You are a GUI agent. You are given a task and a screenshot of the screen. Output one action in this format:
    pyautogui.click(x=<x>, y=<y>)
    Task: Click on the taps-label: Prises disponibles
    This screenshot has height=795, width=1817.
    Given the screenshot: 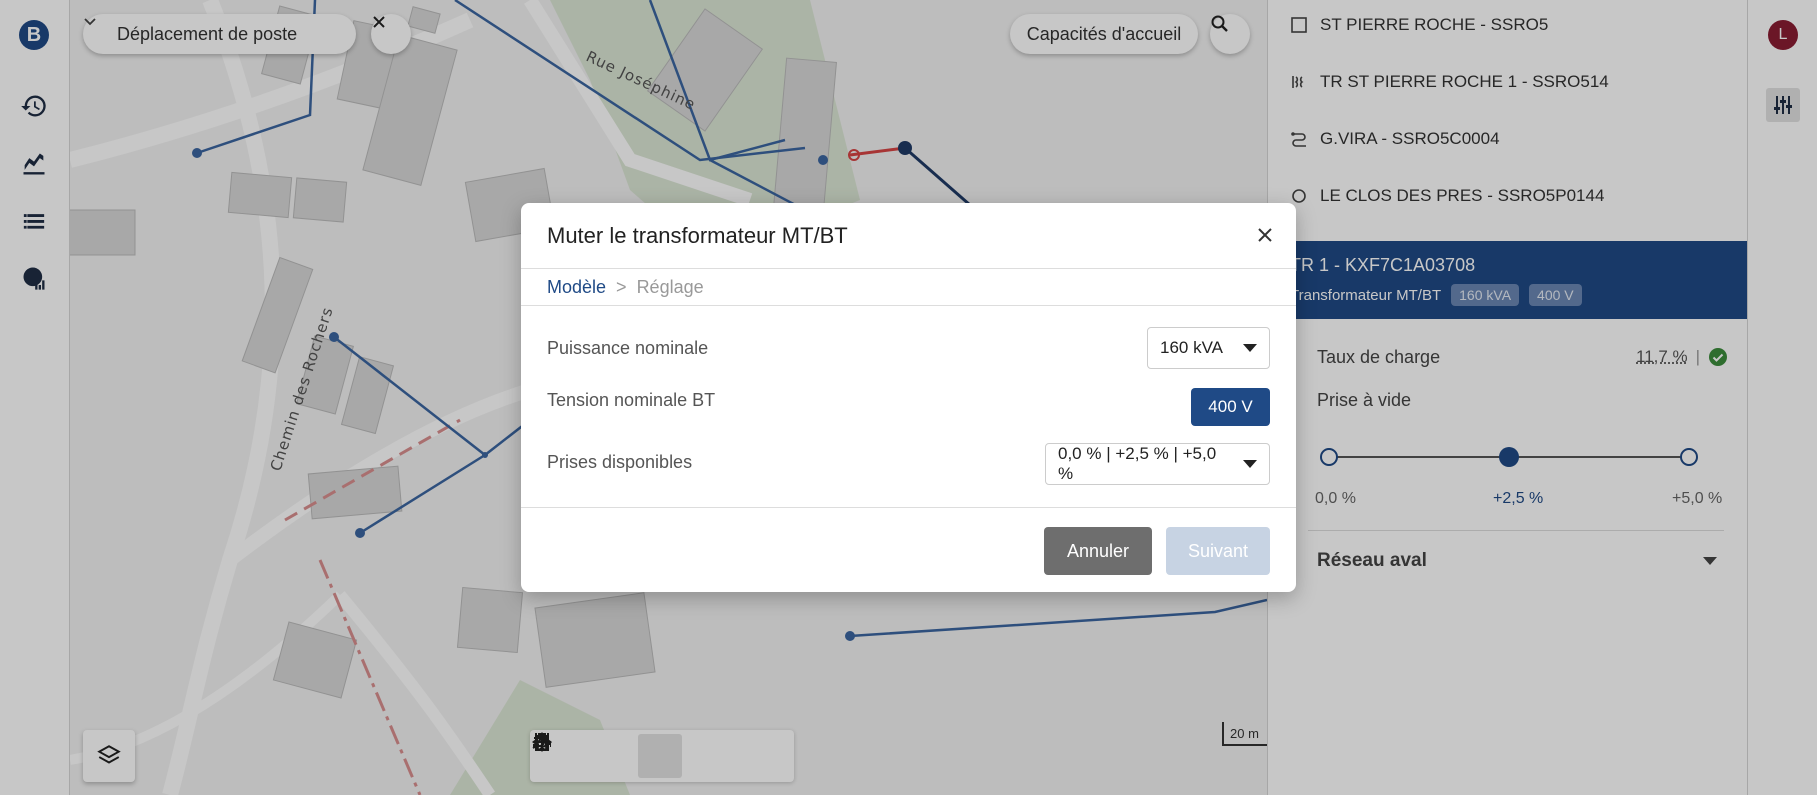 What is the action you would take?
    pyautogui.click(x=620, y=462)
    